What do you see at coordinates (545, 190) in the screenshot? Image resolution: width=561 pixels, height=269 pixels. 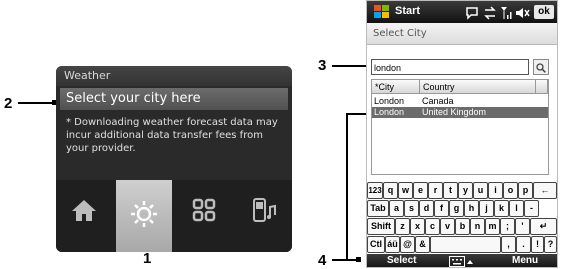 I see `key-backspace: ←` at bounding box center [545, 190].